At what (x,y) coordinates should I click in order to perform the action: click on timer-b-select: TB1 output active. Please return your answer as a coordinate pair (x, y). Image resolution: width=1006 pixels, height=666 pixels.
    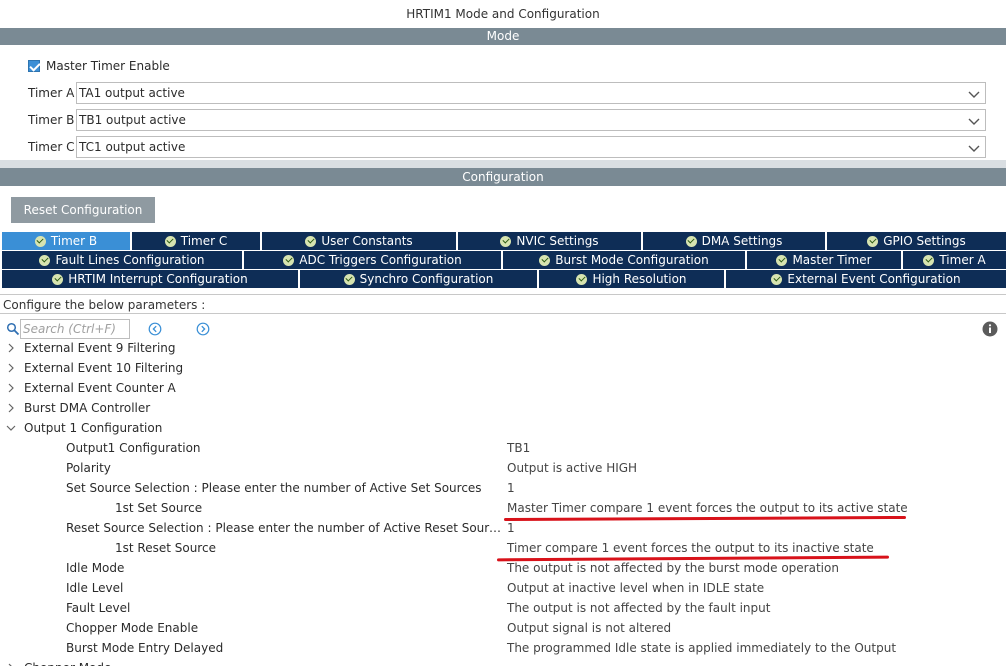
    Looking at the image, I should click on (531, 120).